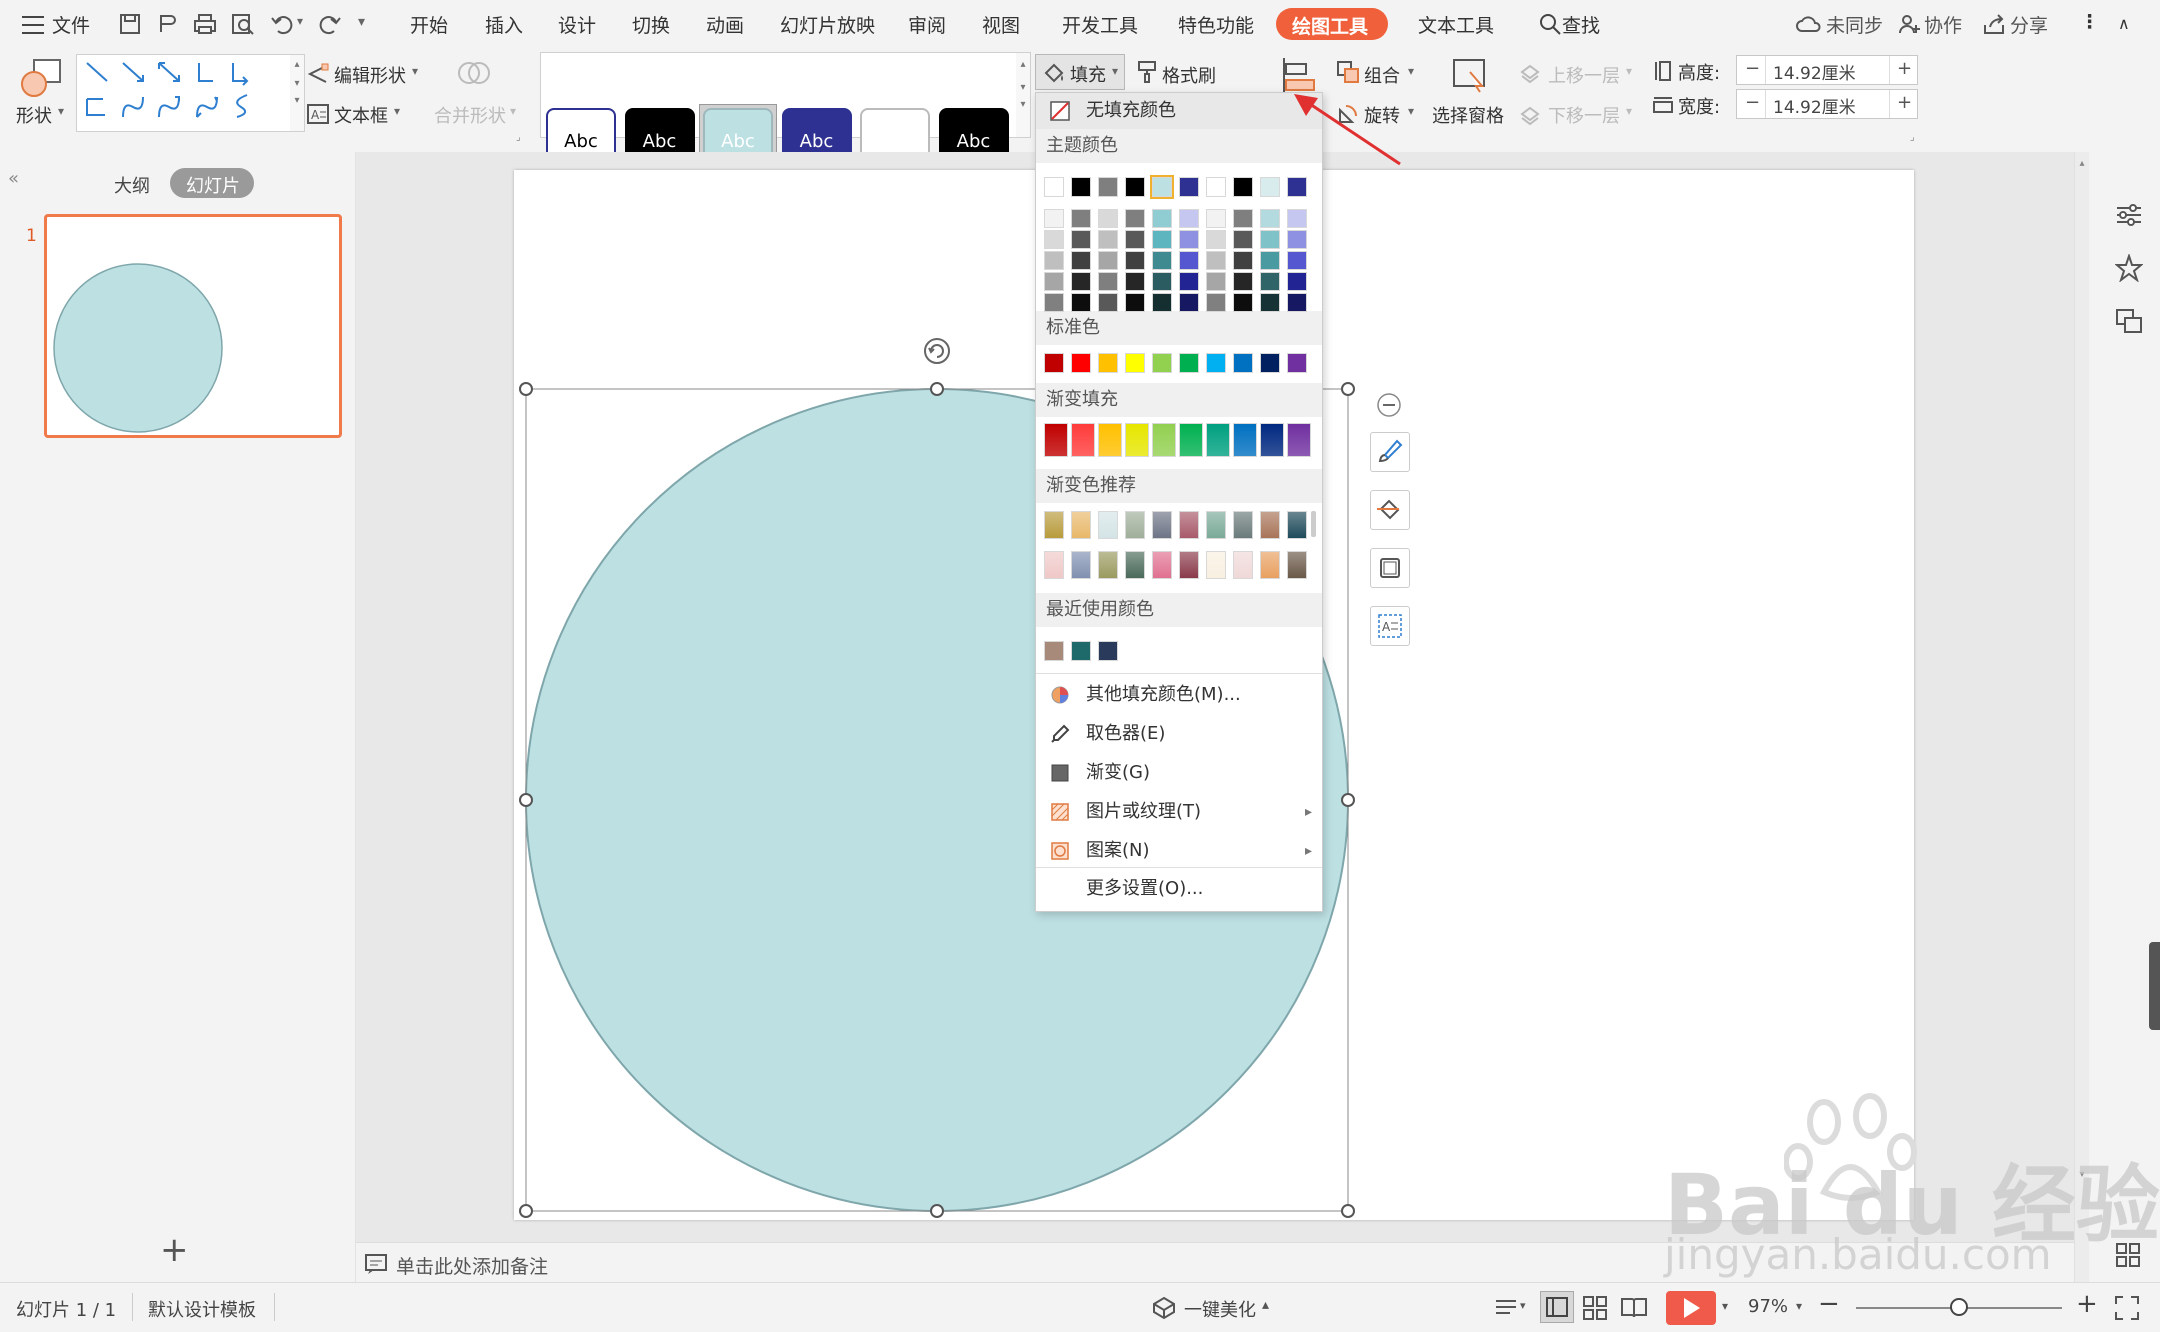  What do you see at coordinates (1189, 75) in the screenshot?
I see `format-painter-button: 格式刷` at bounding box center [1189, 75].